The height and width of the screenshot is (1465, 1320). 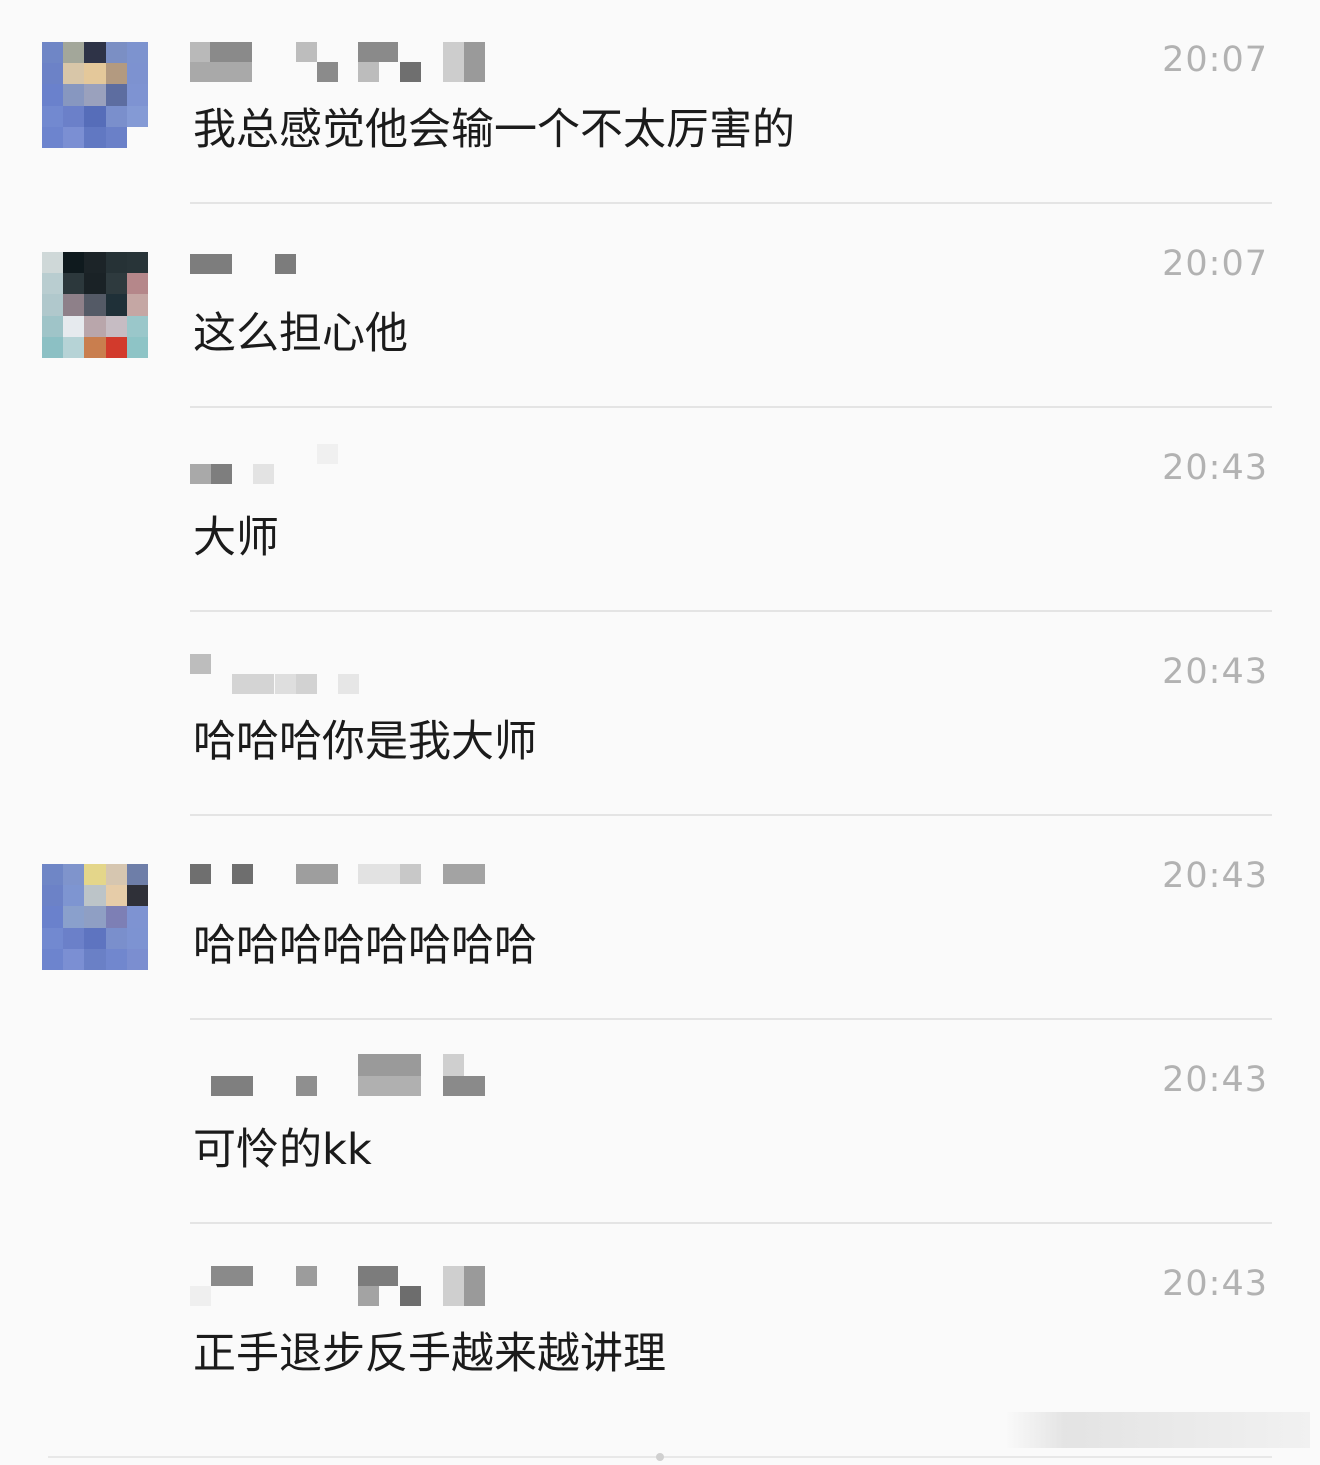 I want to click on message-text: 我总感觉他会输一个不太厉害的, so click(x=494, y=130).